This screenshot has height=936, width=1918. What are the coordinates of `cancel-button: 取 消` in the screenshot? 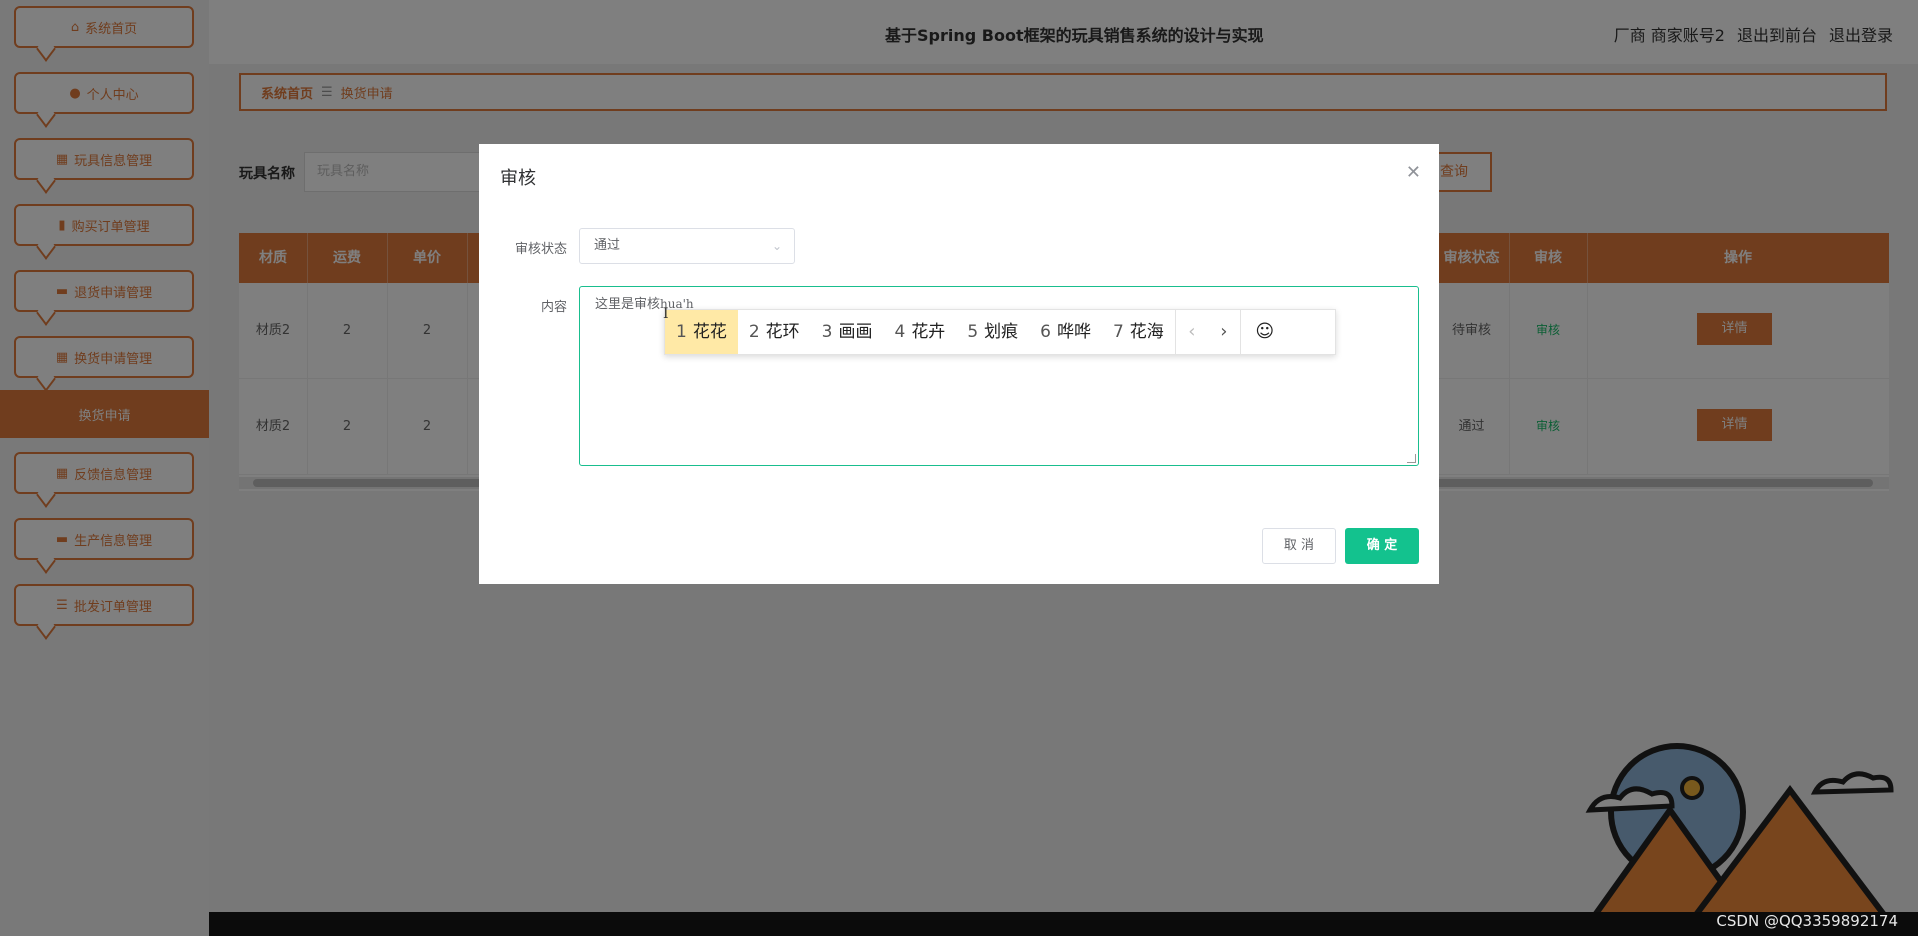 It's located at (1299, 546).